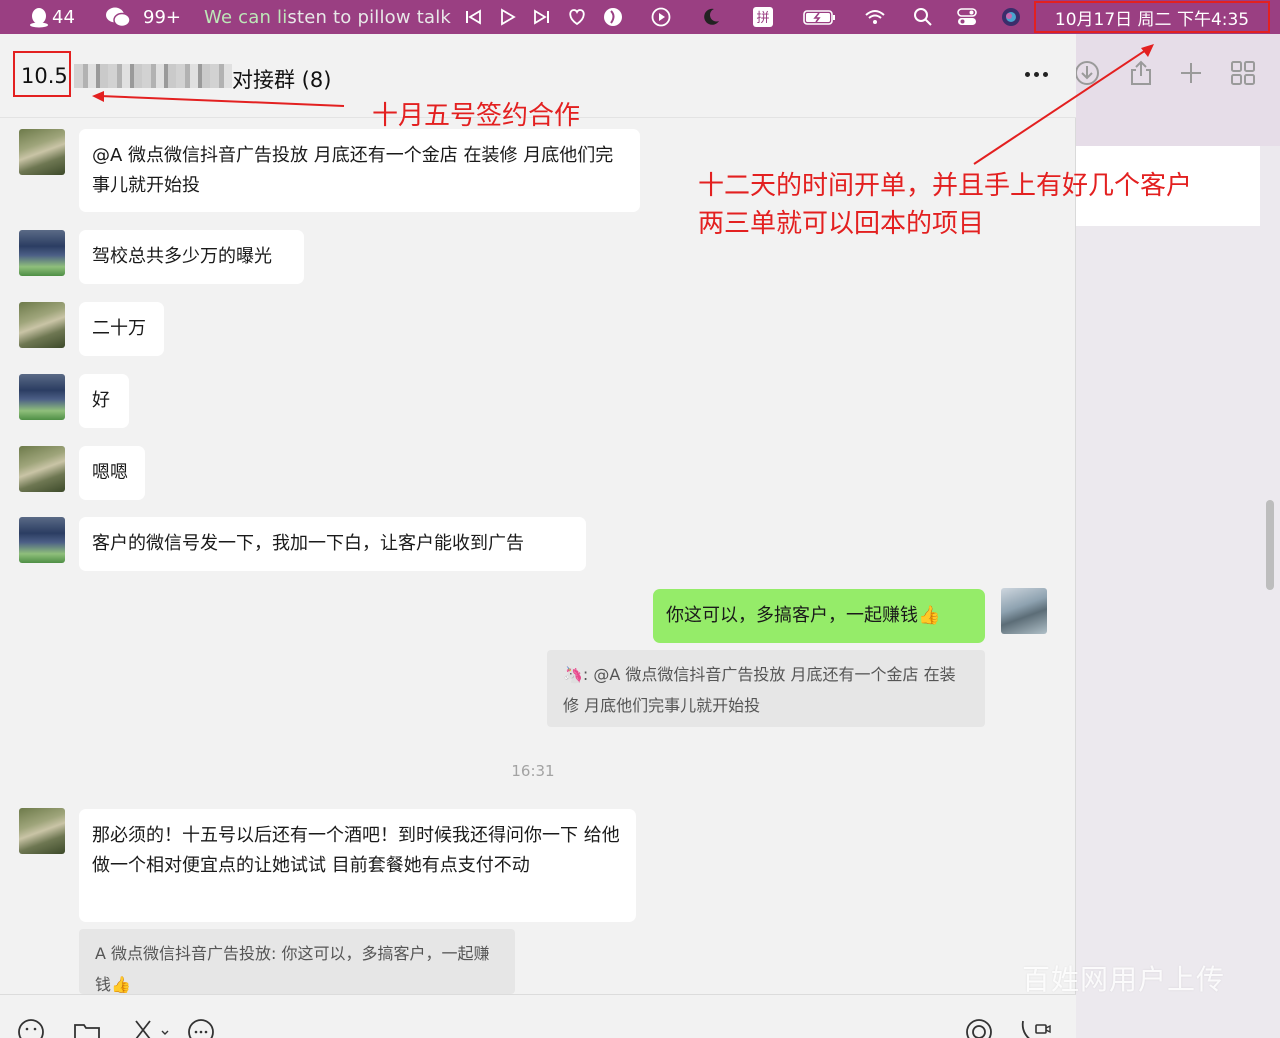  Describe the element at coordinates (1124, 979) in the screenshot. I see `watermark: 百姓网用户上传` at that location.